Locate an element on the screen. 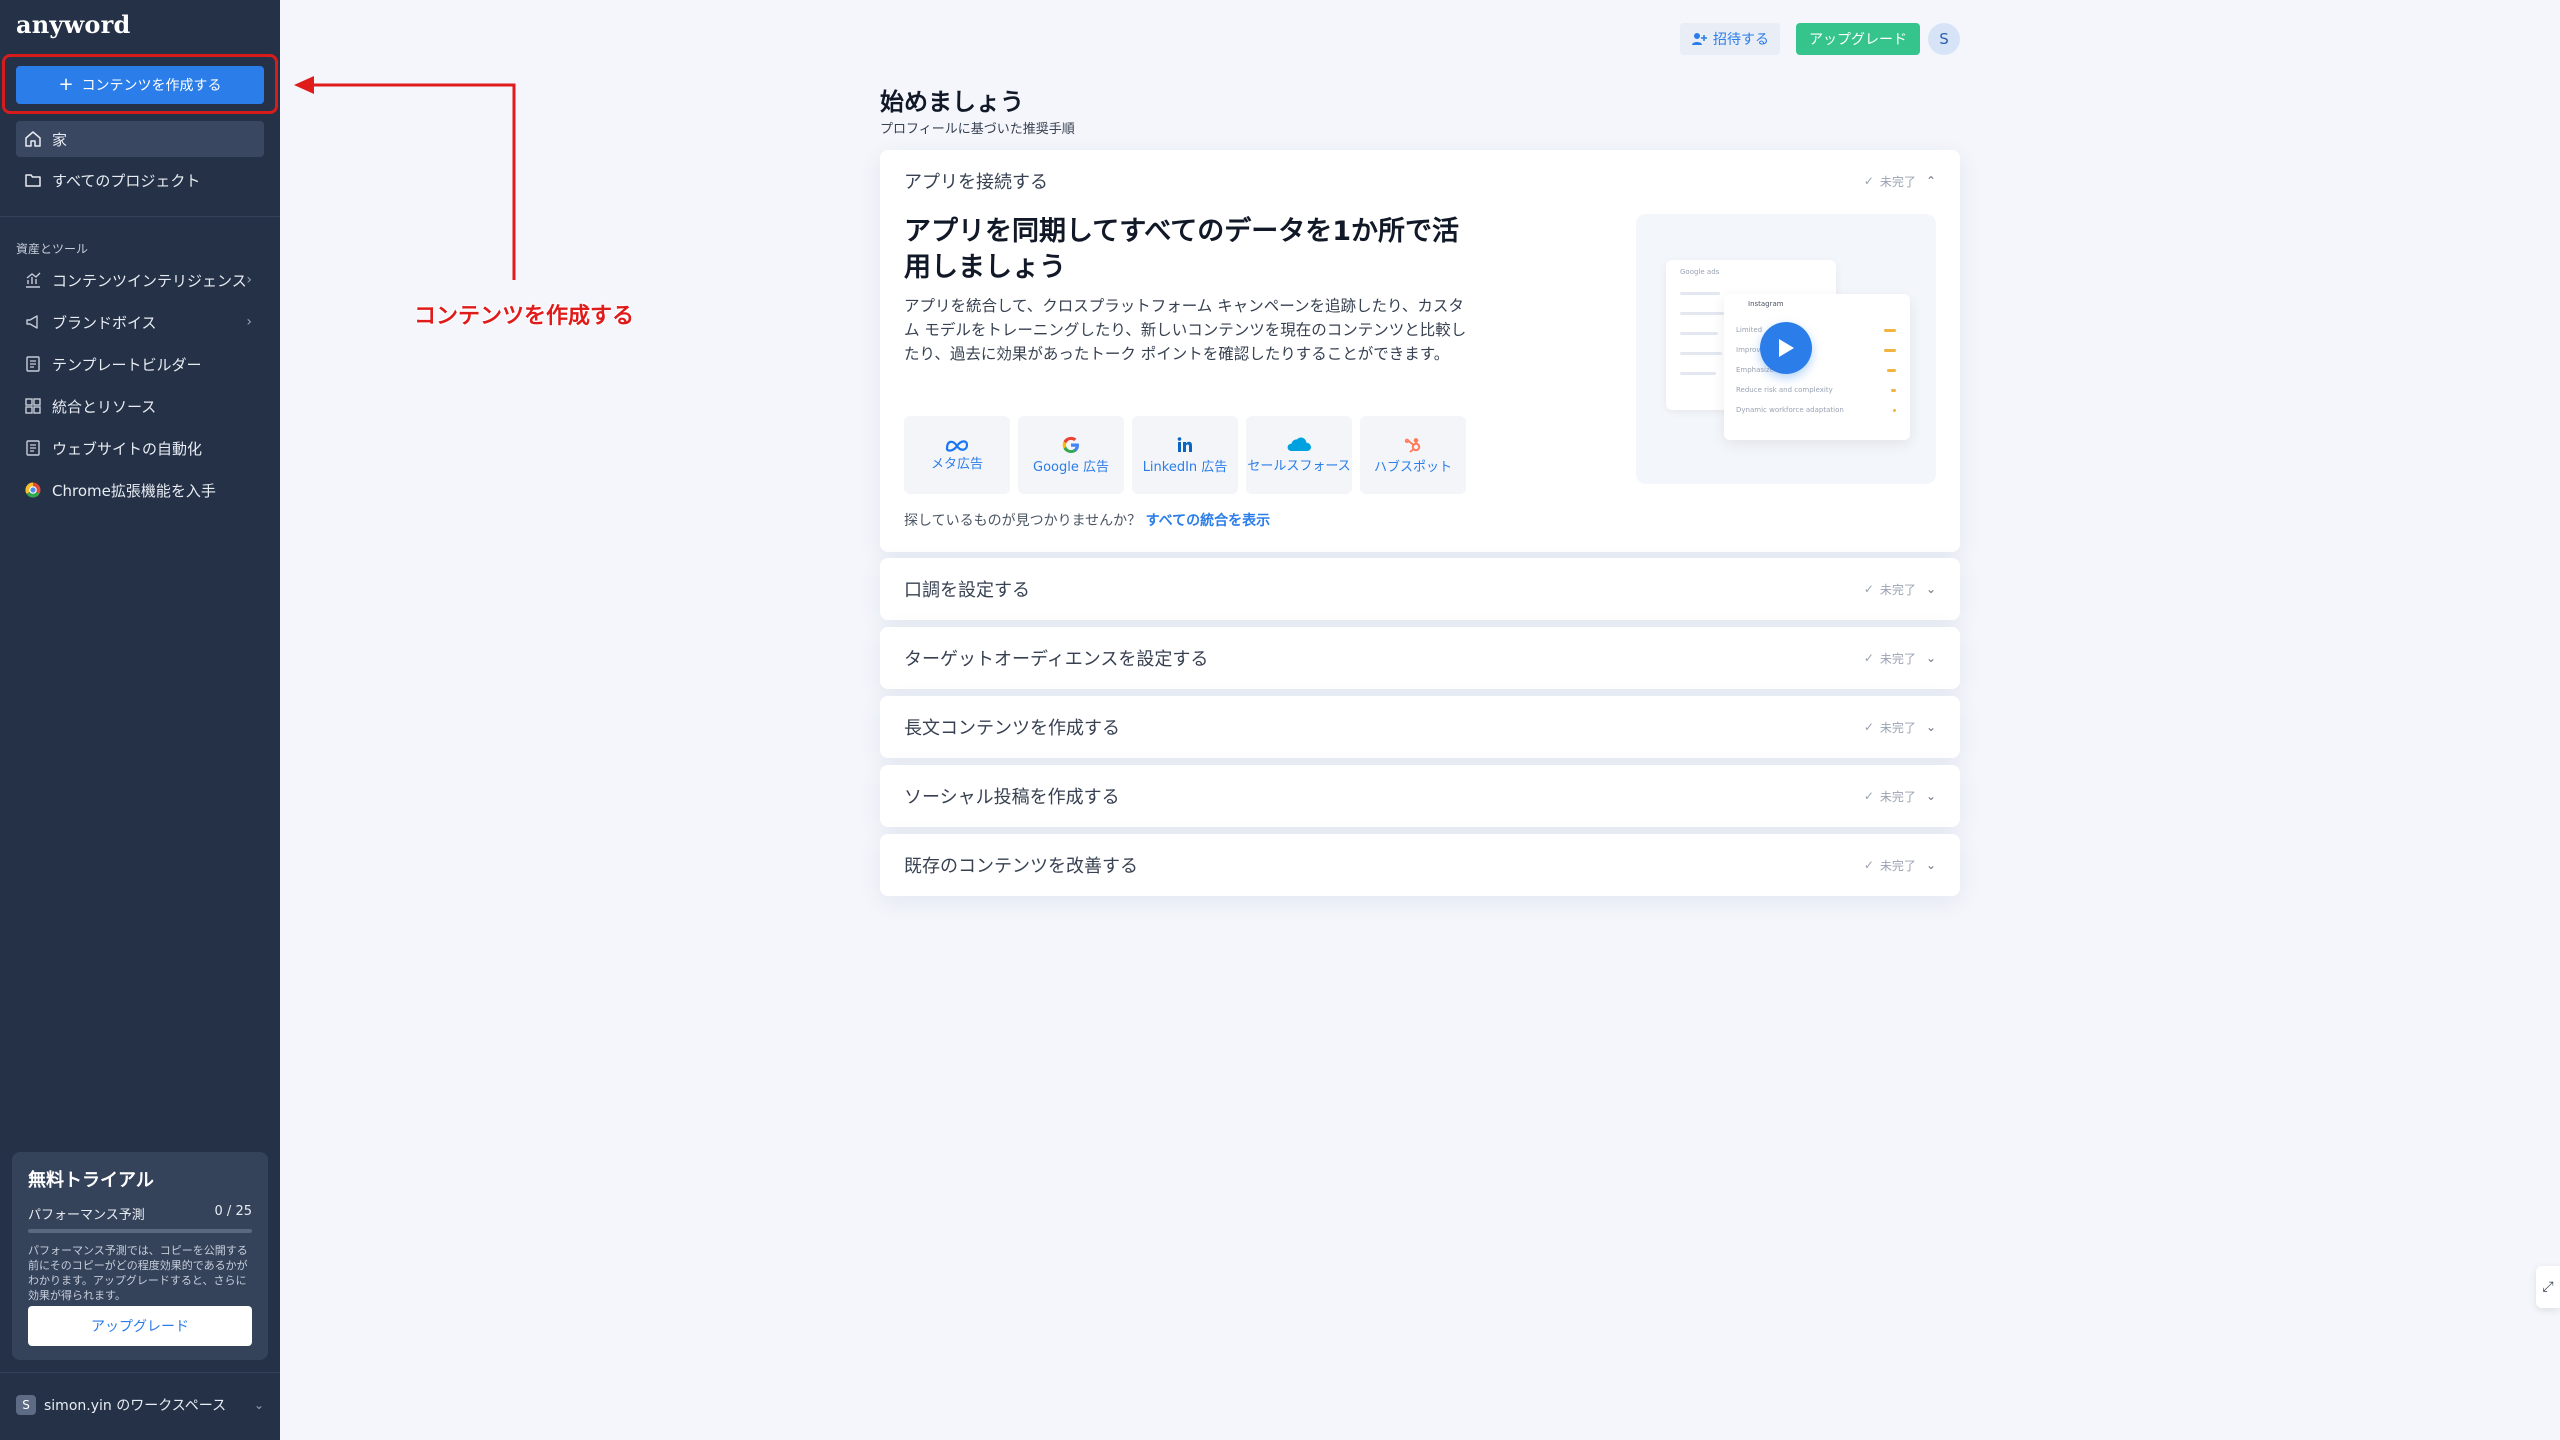 The image size is (2560, 1440). sidebar-item-label: テンプレートビルダー is located at coordinates (127, 364).